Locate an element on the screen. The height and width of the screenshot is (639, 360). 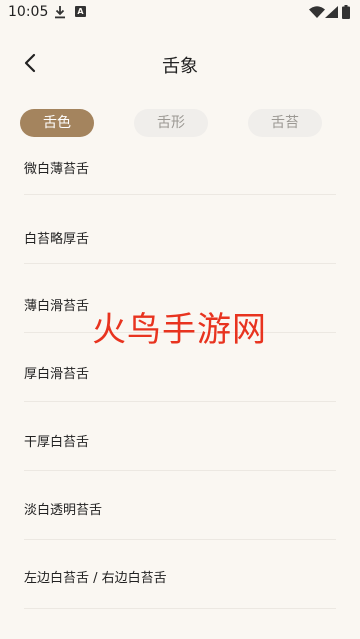
list-item-label: 微白薄苔舌 is located at coordinates (57, 169).